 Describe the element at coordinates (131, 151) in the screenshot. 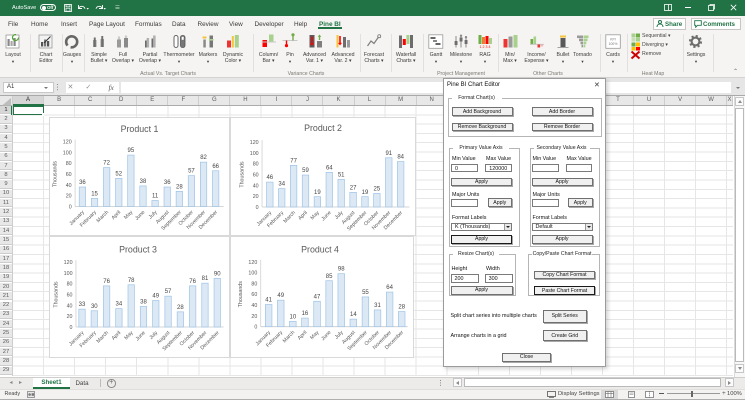

I see `svg-text: 95` at that location.